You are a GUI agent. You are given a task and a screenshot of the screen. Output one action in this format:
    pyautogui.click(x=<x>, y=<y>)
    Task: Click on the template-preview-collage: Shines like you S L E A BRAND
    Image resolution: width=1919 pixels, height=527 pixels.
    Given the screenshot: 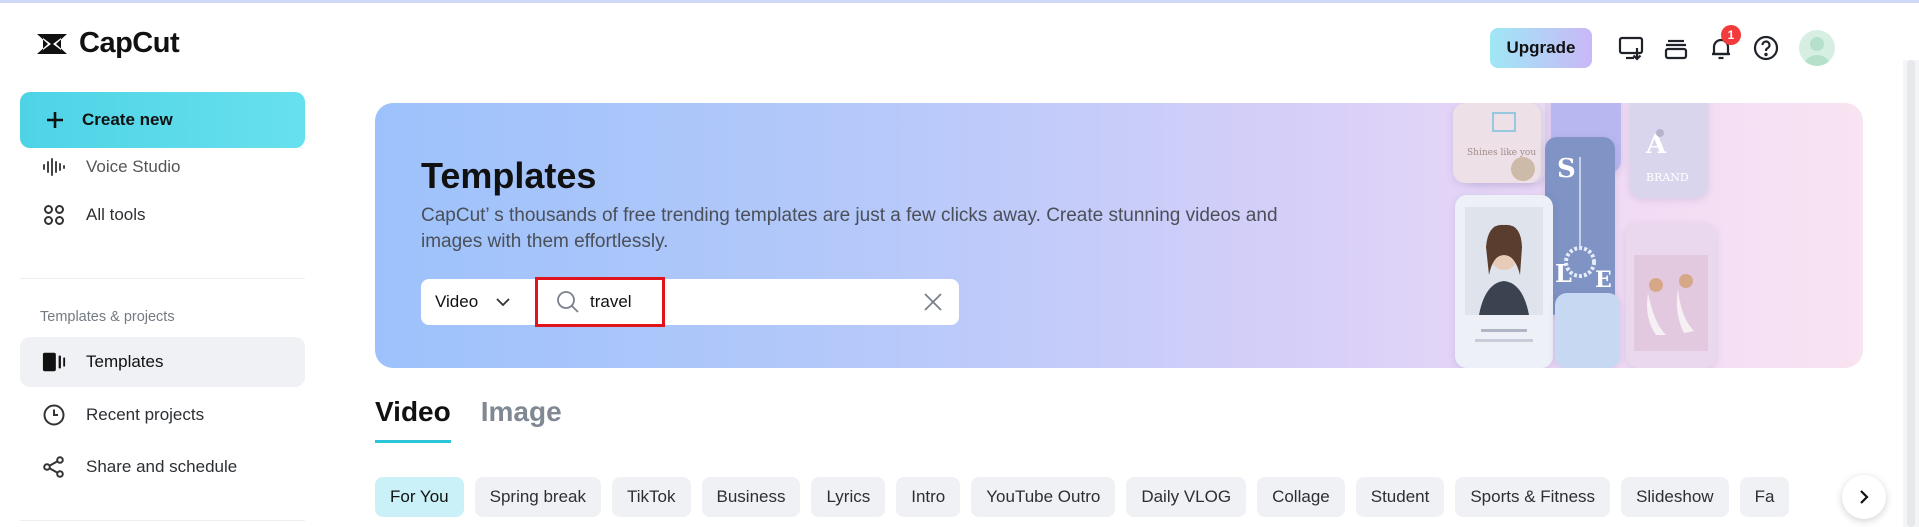 What is the action you would take?
    pyautogui.click(x=1653, y=235)
    